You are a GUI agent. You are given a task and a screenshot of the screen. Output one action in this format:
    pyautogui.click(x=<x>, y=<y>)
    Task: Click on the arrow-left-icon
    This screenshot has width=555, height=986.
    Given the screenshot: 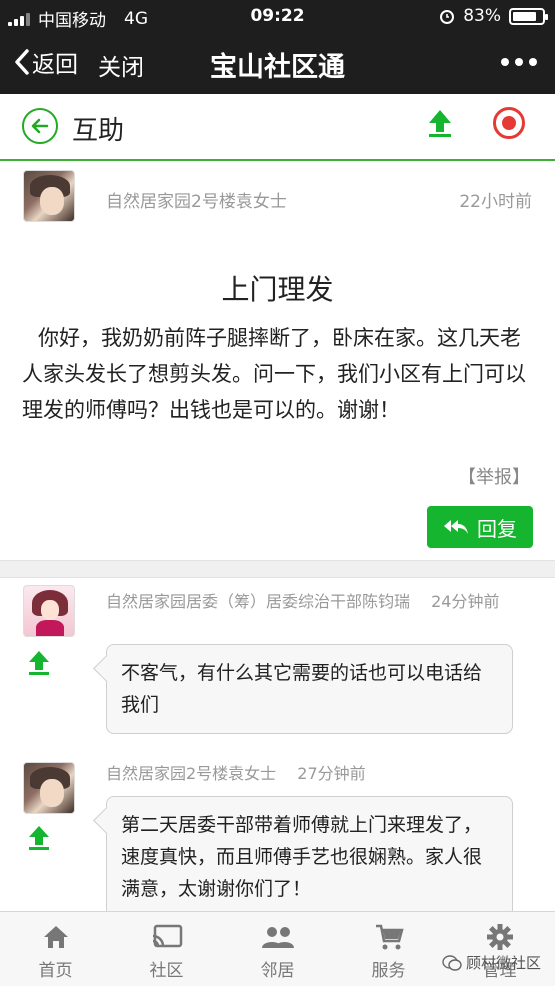 What is the action you would take?
    pyautogui.click(x=40, y=126)
    